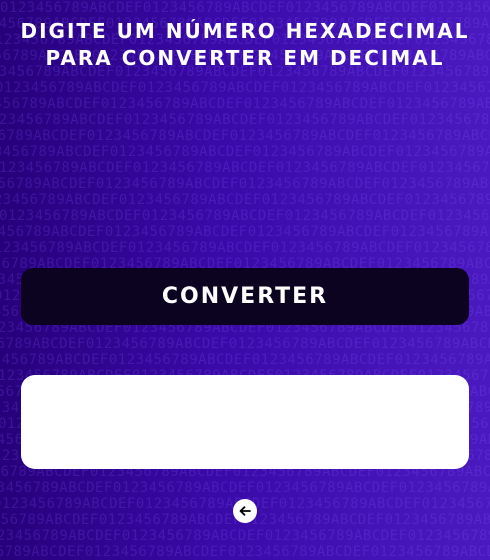  I want to click on arrow-left-icon, so click(245, 511).